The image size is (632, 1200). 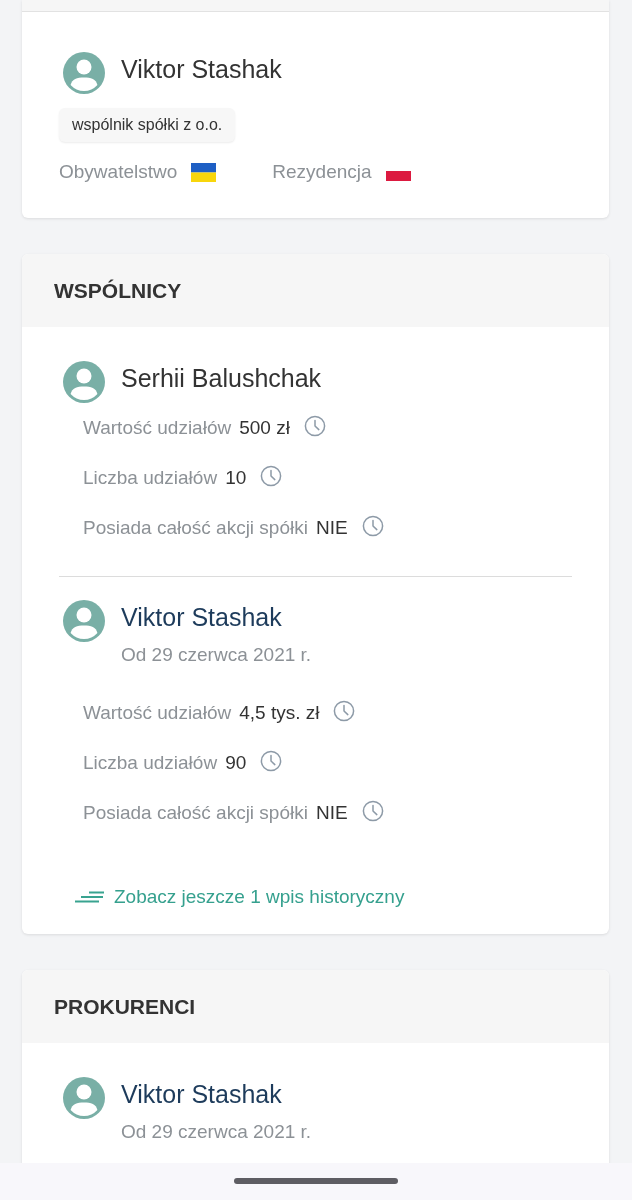 I want to click on section-title: PROKURENCI, so click(x=125, y=1006).